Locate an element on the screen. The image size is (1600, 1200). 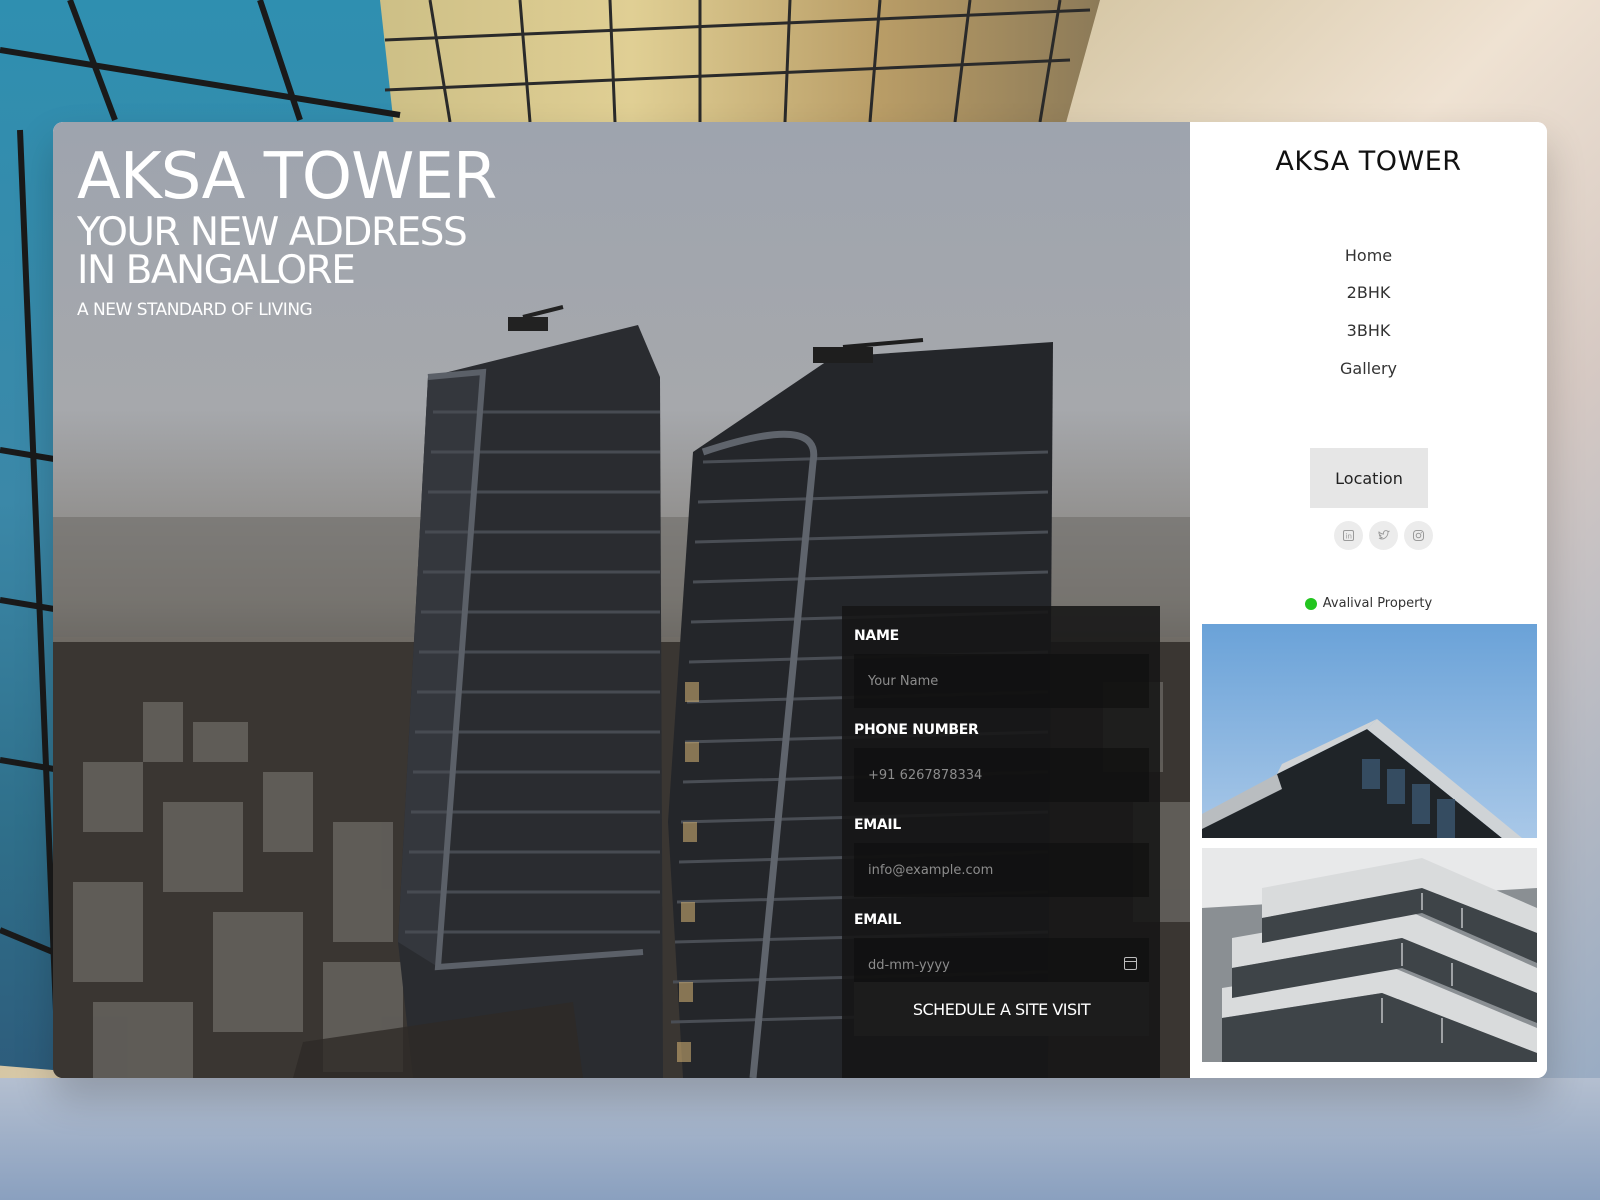
hero-tagline: A NEW STANDARD OF LIVING is located at coordinates (195, 310).